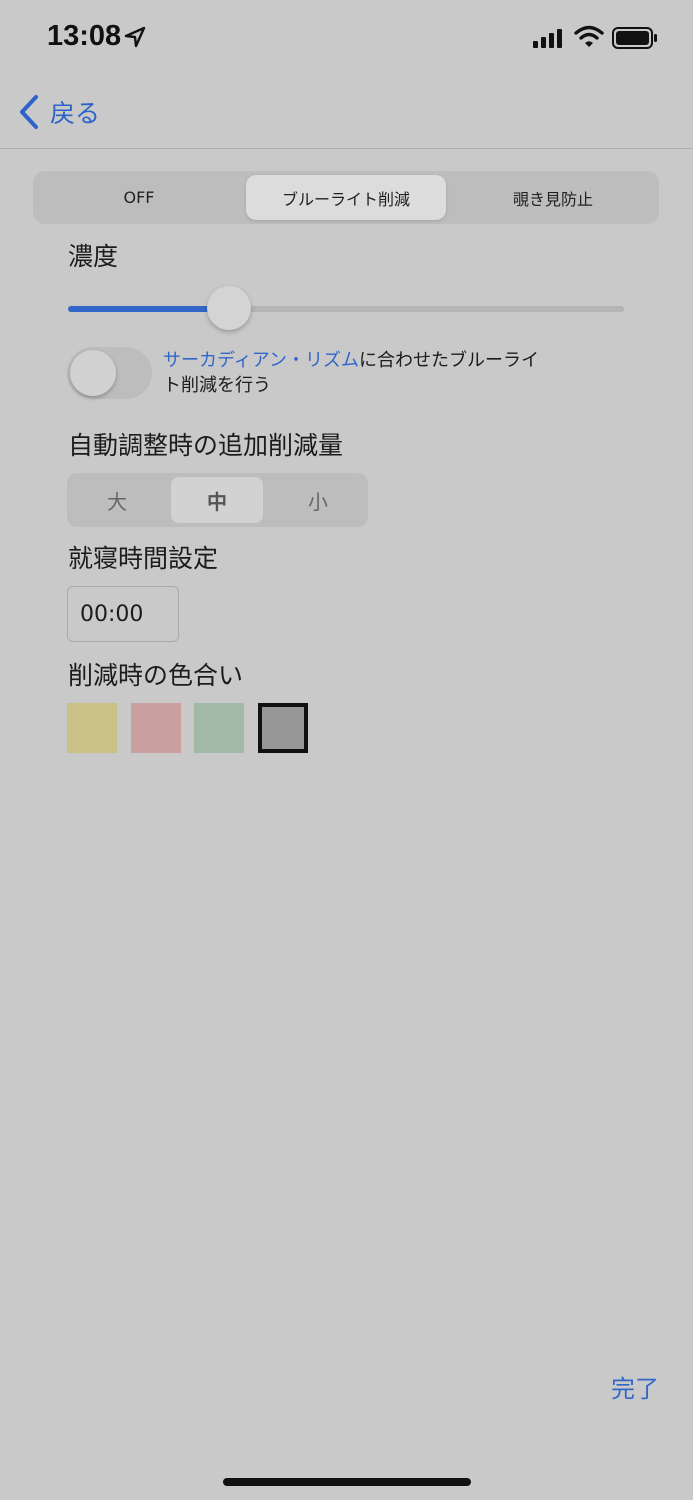 This screenshot has width=693, height=1500. I want to click on location-arrow-icon, so click(135, 37).